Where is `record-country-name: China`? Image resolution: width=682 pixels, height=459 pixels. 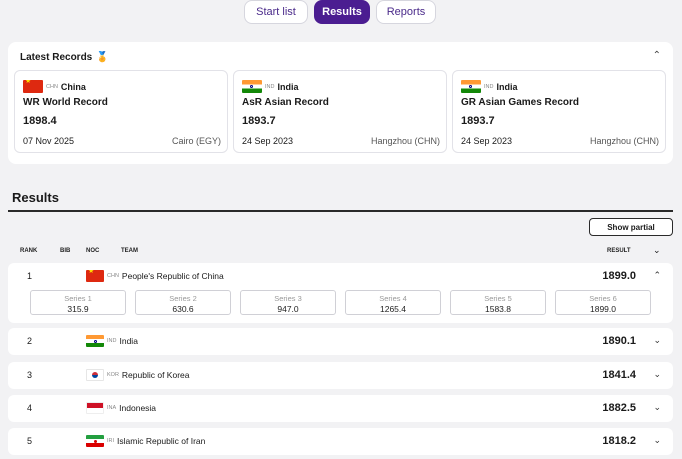
record-country-name: China is located at coordinates (73, 86).